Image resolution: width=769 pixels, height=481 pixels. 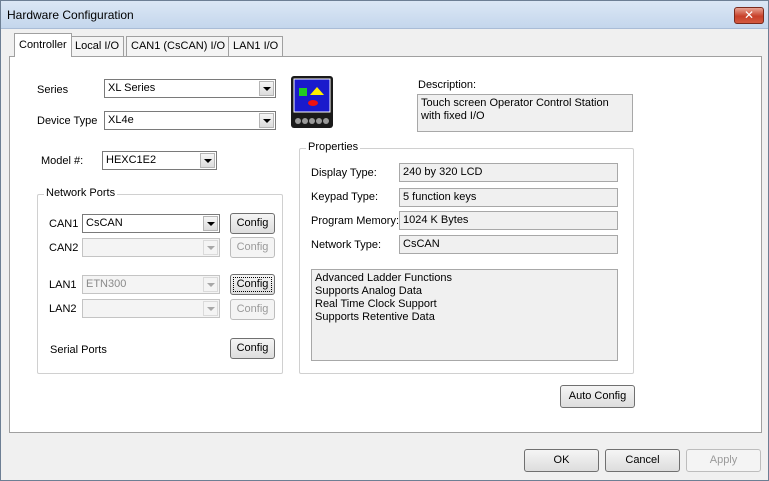 I want to click on apply-button: Apply, so click(x=723, y=460).